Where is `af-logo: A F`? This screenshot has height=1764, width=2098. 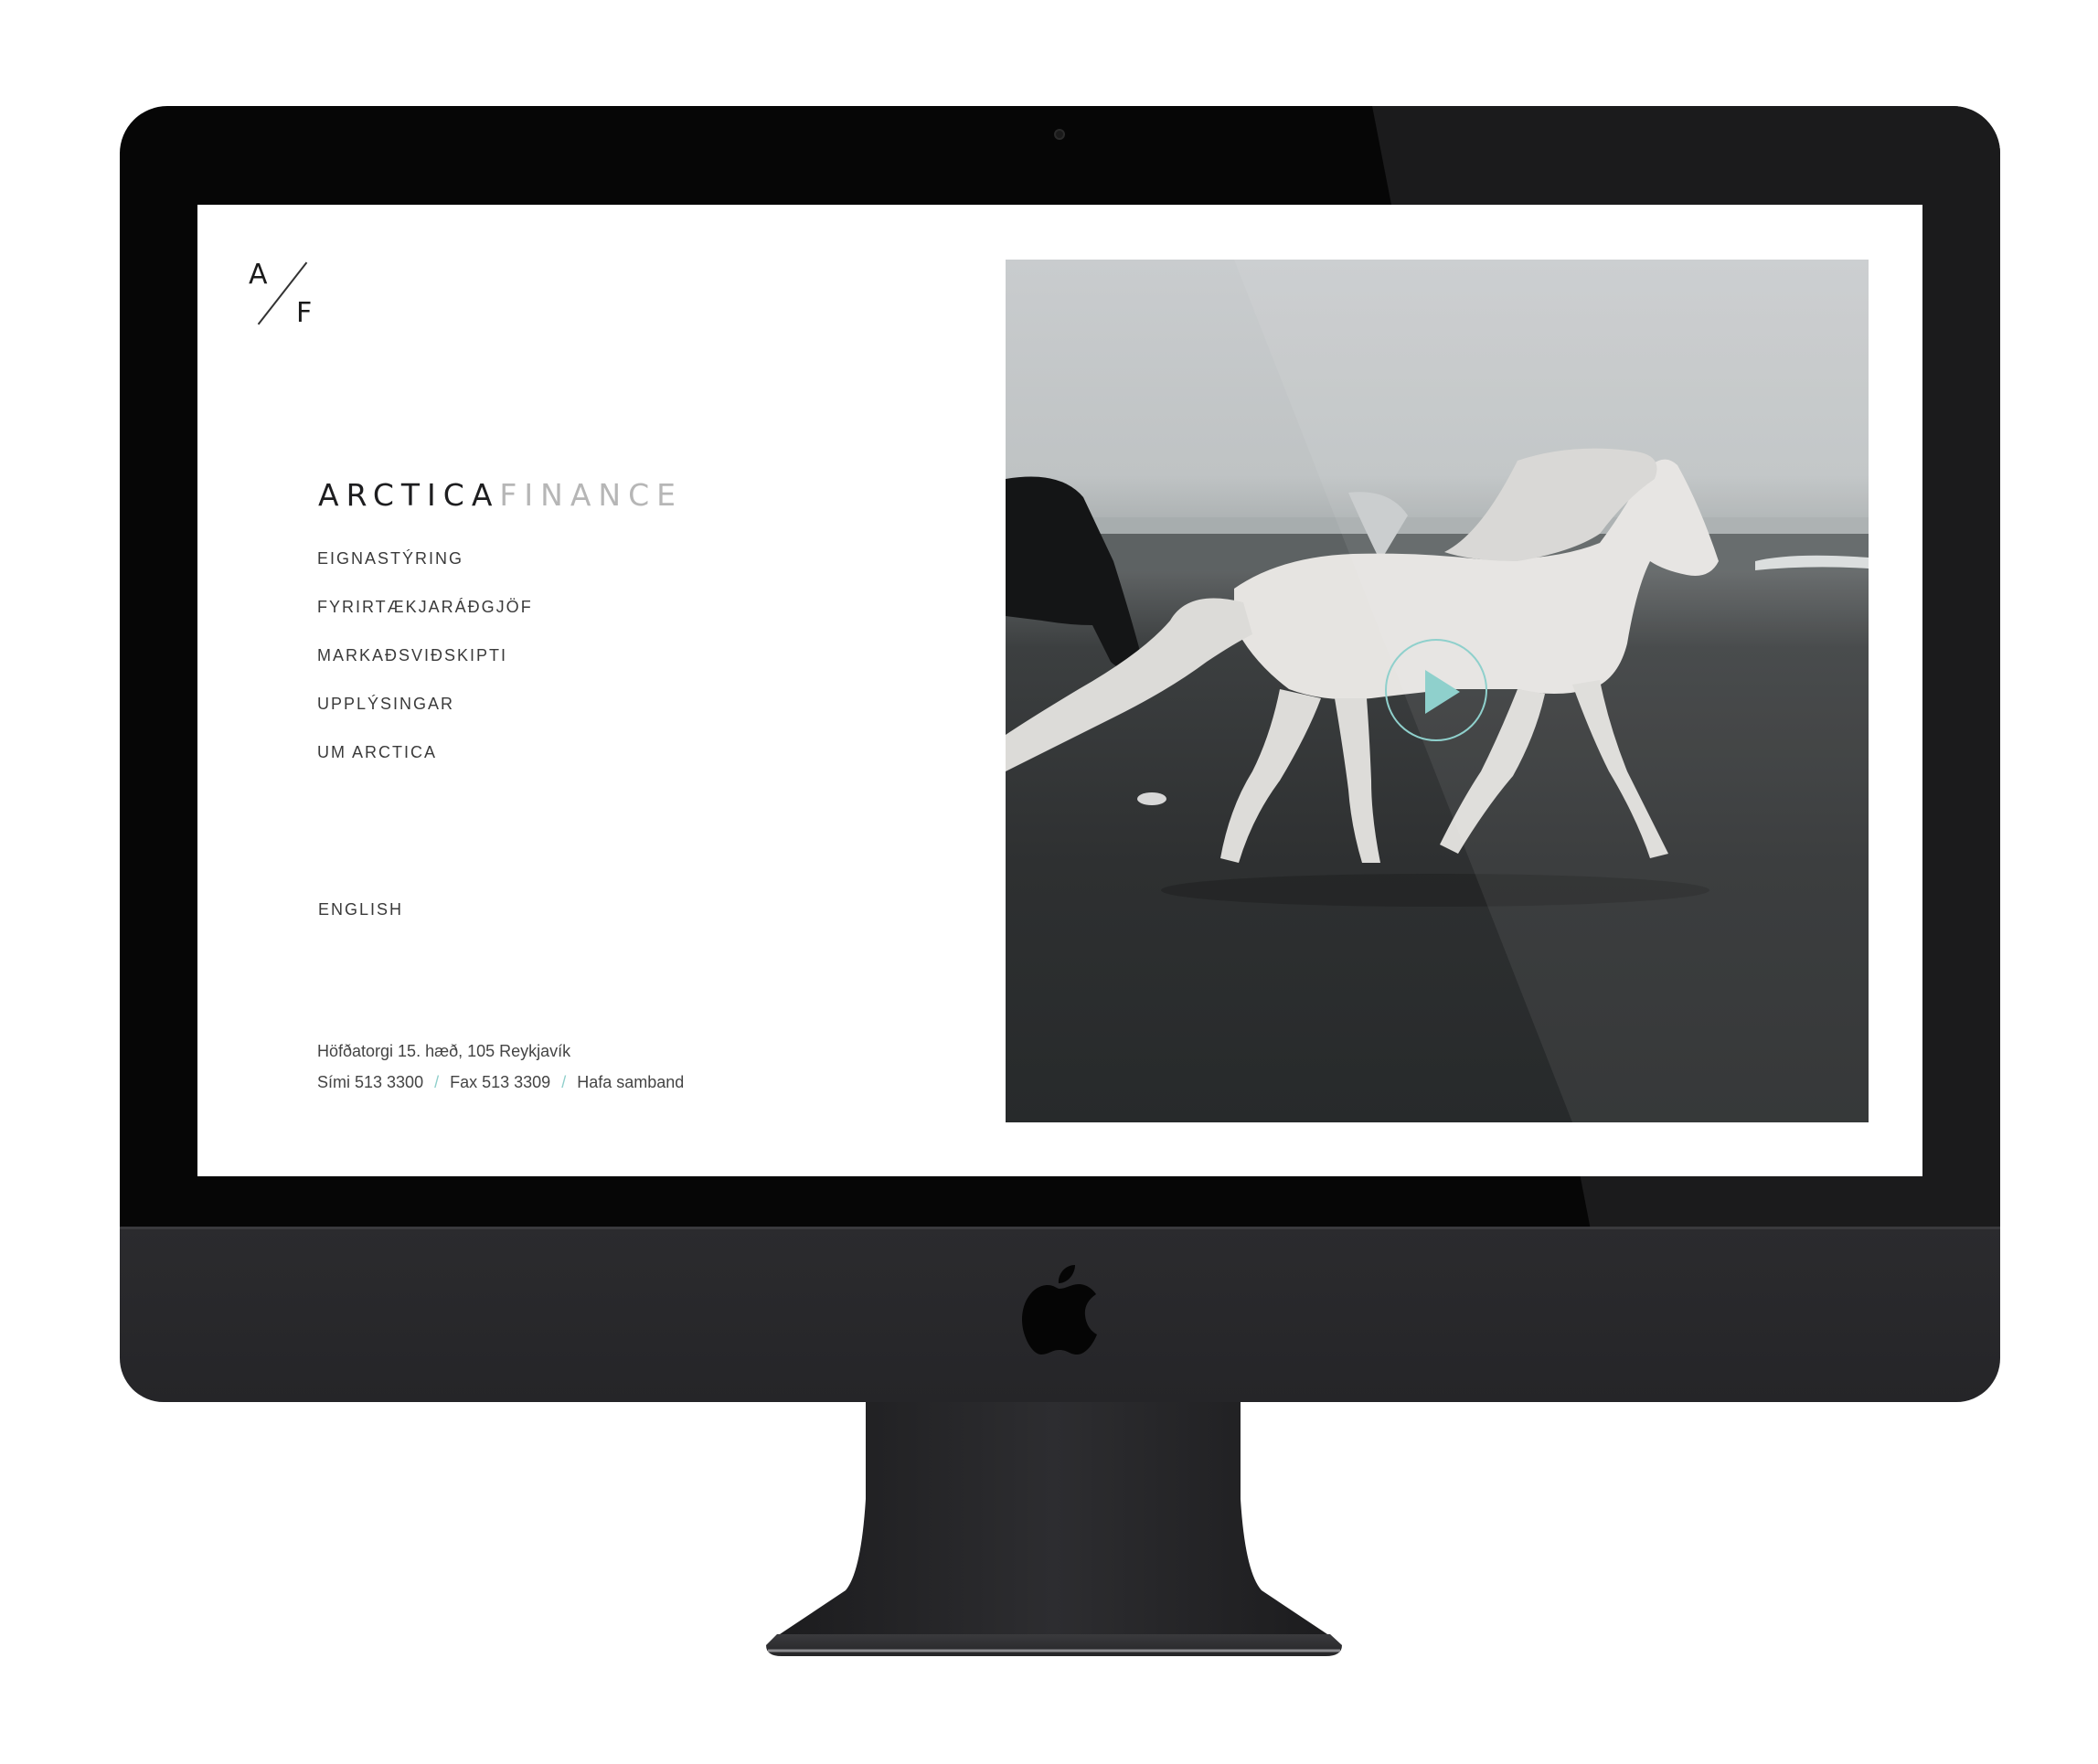
af-logo: A F is located at coordinates (285, 292).